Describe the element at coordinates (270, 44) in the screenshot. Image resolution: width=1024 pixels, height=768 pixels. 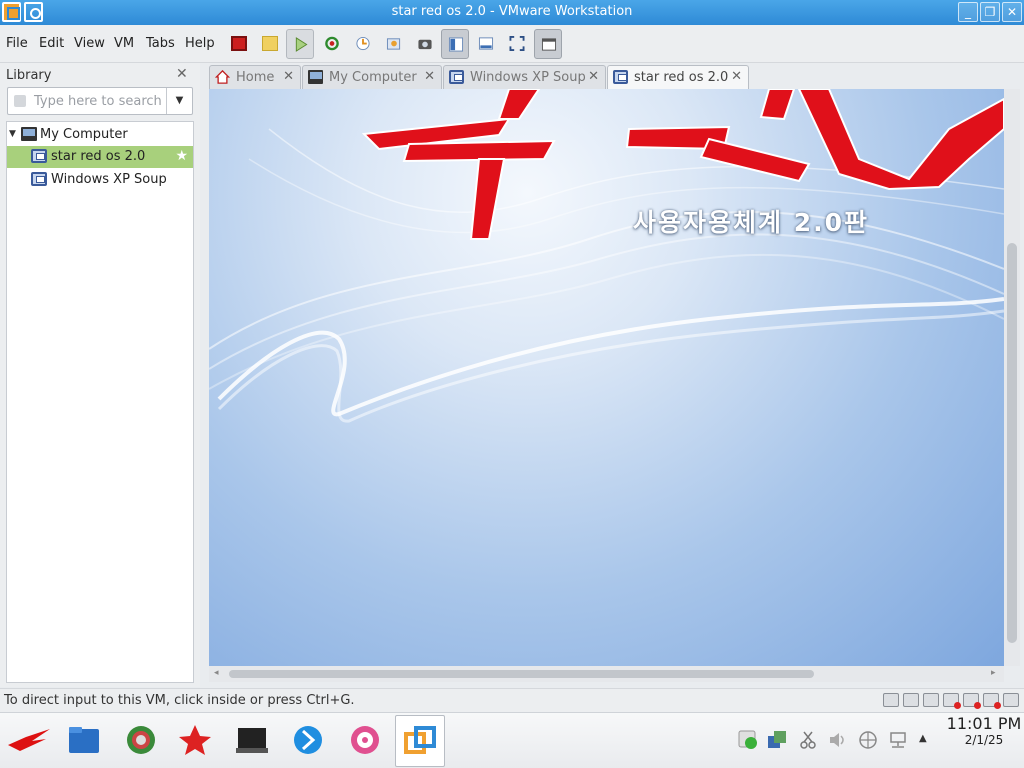
I see `suspend-button` at that location.